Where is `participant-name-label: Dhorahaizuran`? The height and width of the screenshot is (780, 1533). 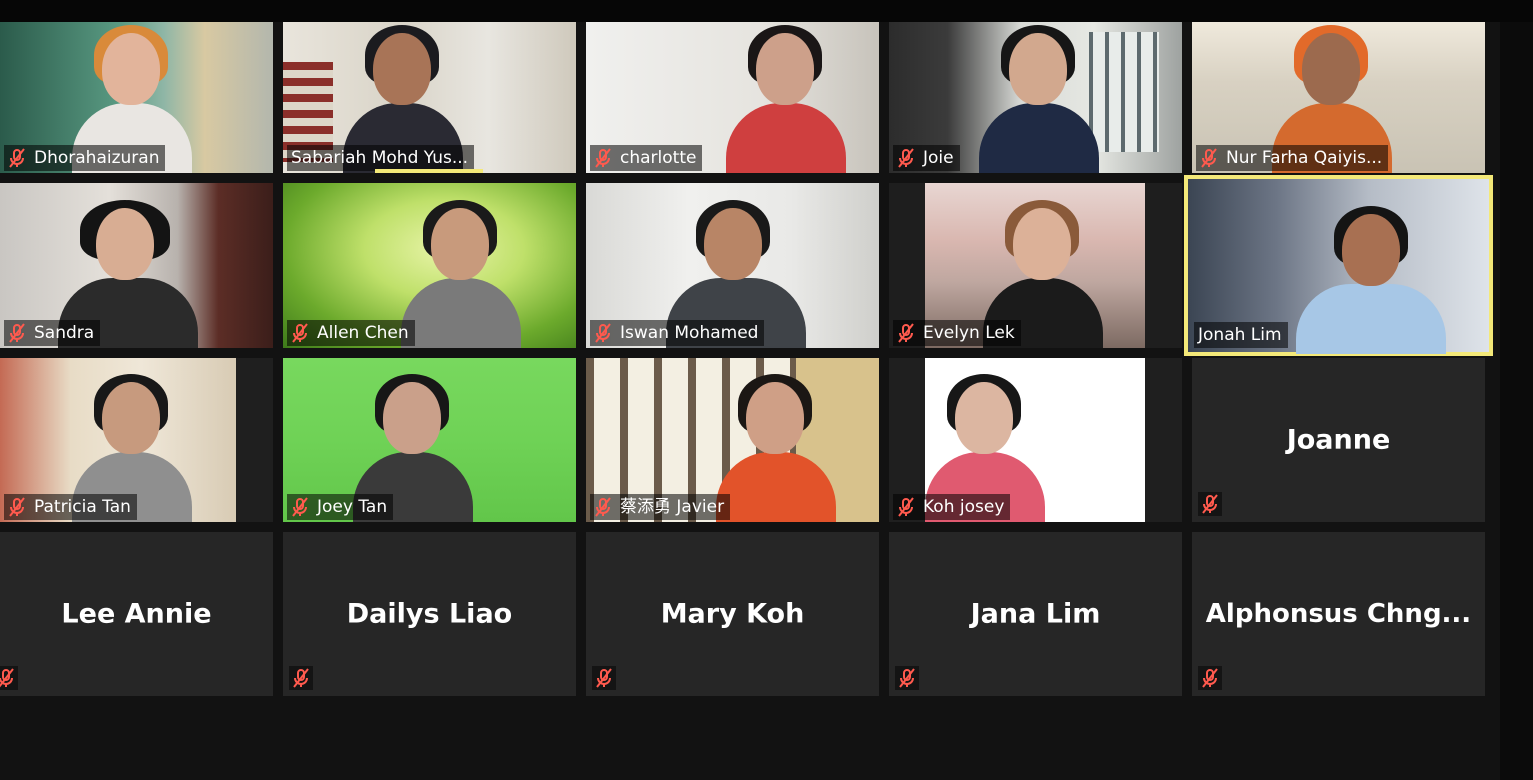 participant-name-label: Dhorahaizuran is located at coordinates (85, 158).